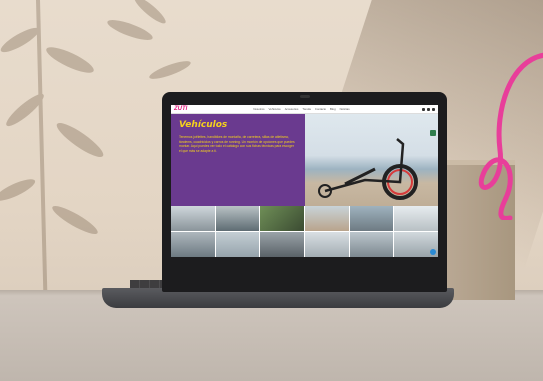 This screenshot has height=381, width=543. Describe the element at coordinates (433, 109) in the screenshot. I see `user-icon` at that location.